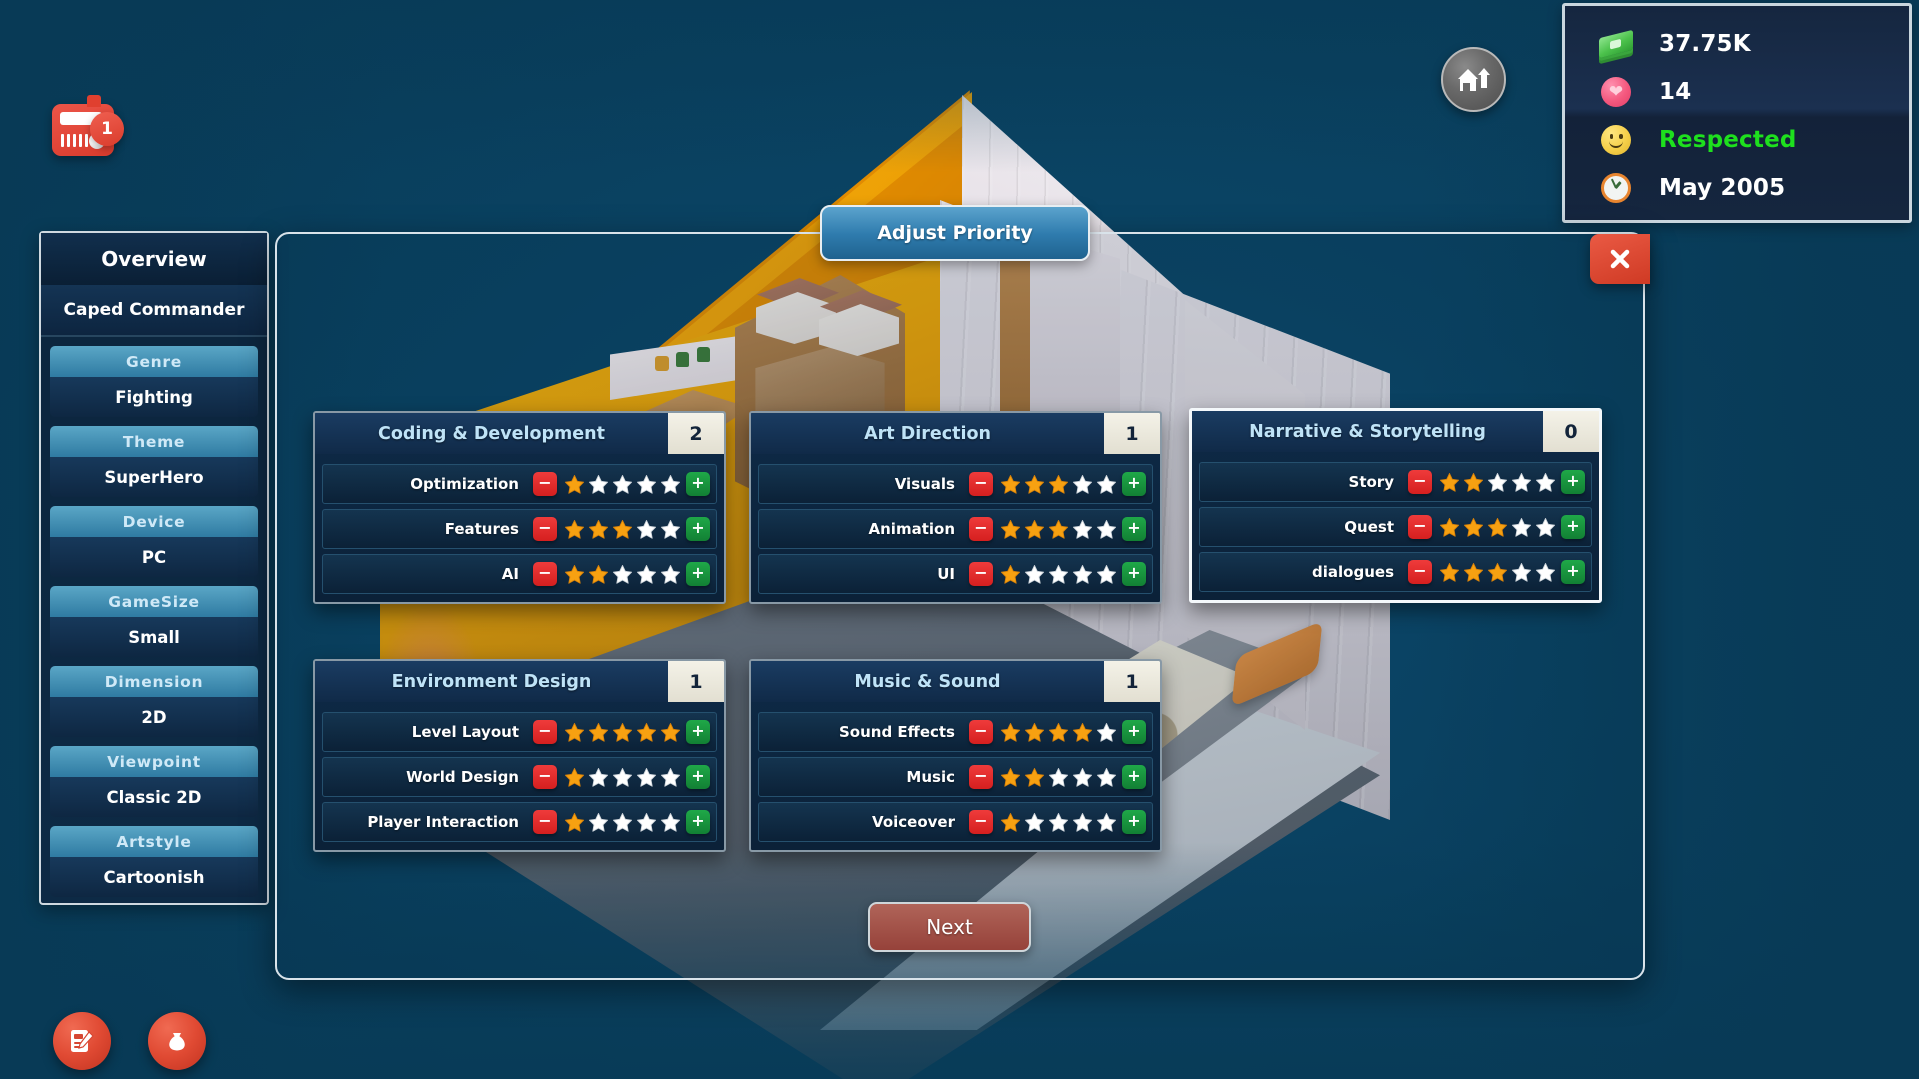  What do you see at coordinates (177, 1041) in the screenshot?
I see `finances-button` at bounding box center [177, 1041].